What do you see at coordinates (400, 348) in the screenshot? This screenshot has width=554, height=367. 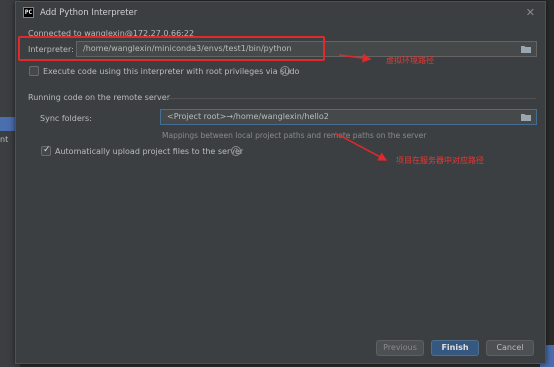 I see `previous-button: Previous` at bounding box center [400, 348].